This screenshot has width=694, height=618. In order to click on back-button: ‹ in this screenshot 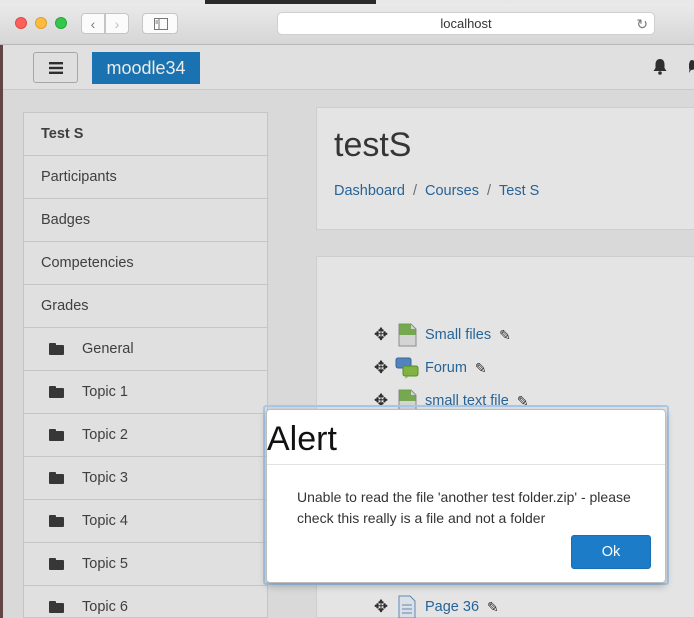, I will do `click(93, 23)`.